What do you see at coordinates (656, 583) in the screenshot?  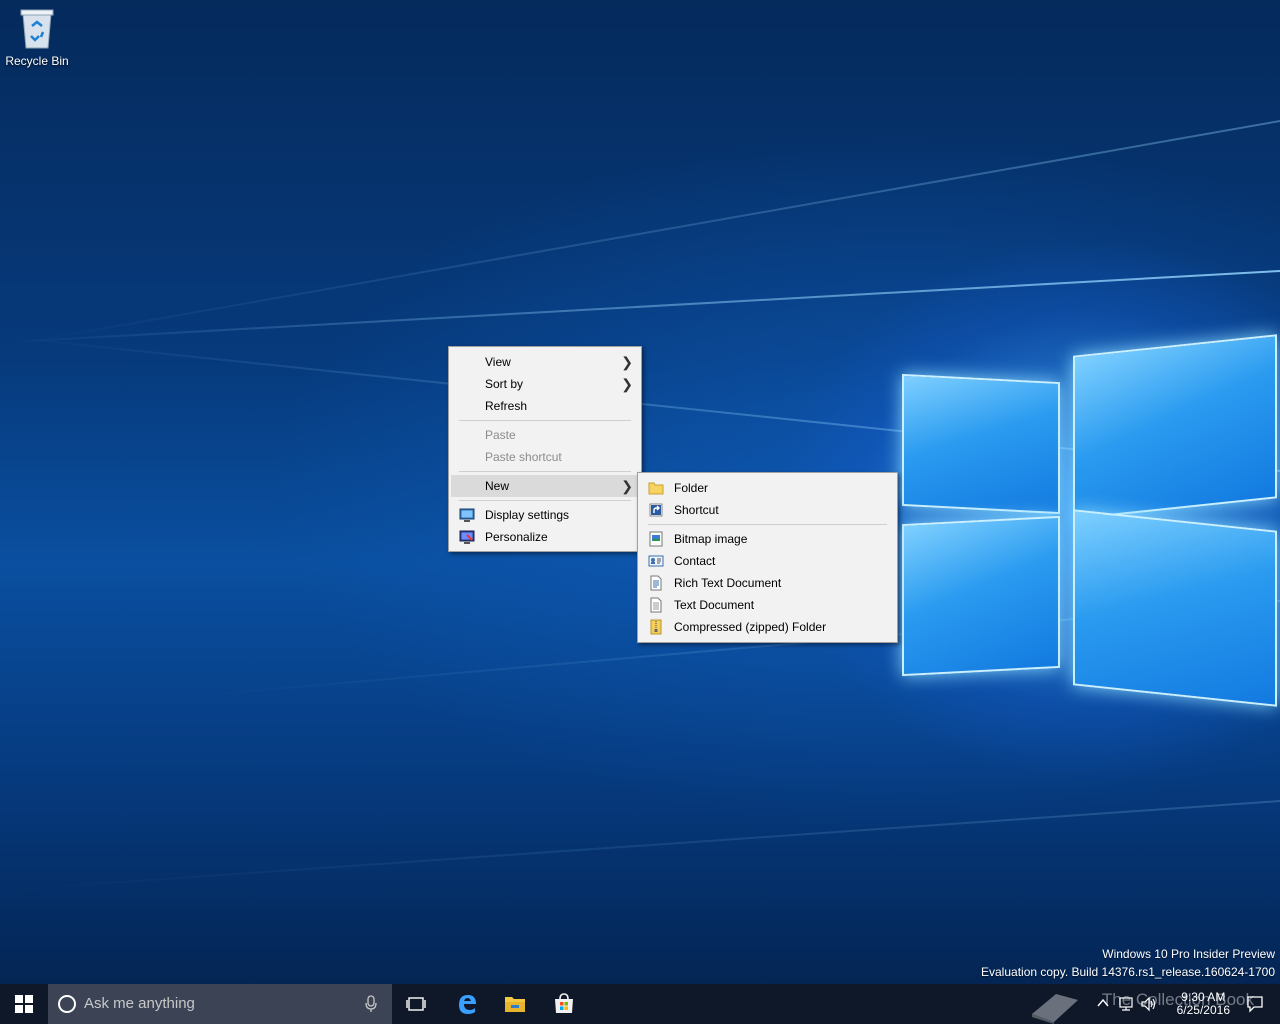 I see `rich-text-icon` at bounding box center [656, 583].